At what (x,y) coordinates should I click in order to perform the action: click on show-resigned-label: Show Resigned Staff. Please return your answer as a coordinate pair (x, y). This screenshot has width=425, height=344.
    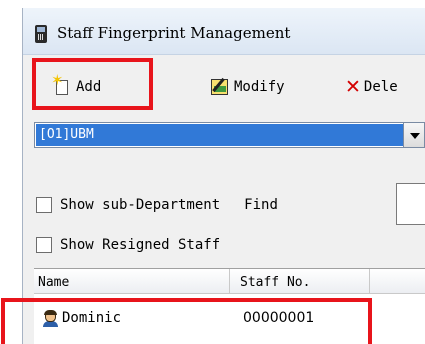
    Looking at the image, I should click on (140, 245).